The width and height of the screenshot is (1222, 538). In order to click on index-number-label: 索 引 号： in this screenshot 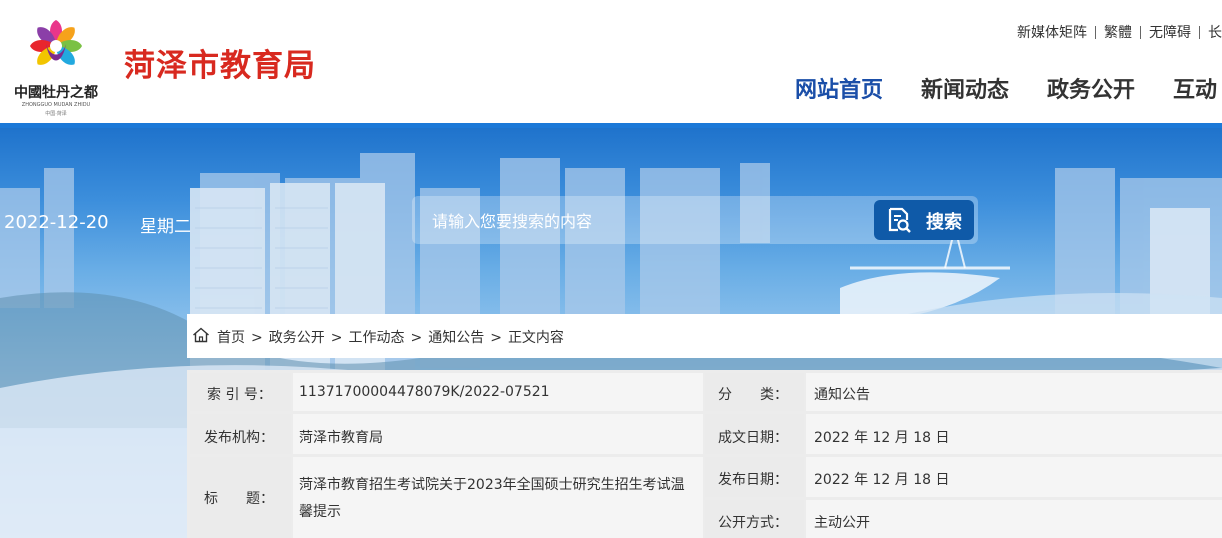, I will do `click(240, 392)`.